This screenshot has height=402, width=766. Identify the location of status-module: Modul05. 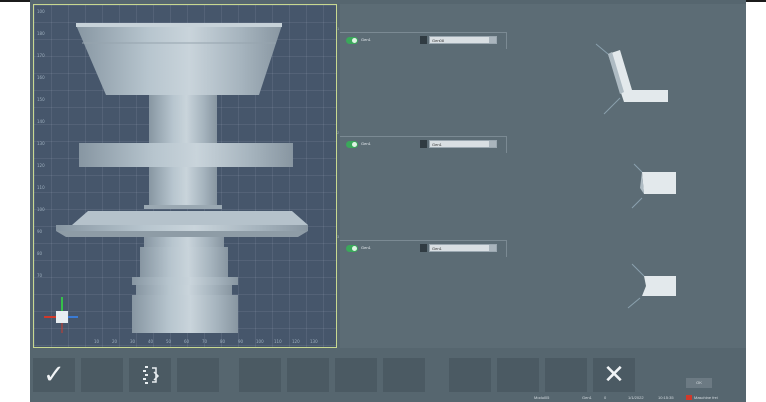
(542, 397).